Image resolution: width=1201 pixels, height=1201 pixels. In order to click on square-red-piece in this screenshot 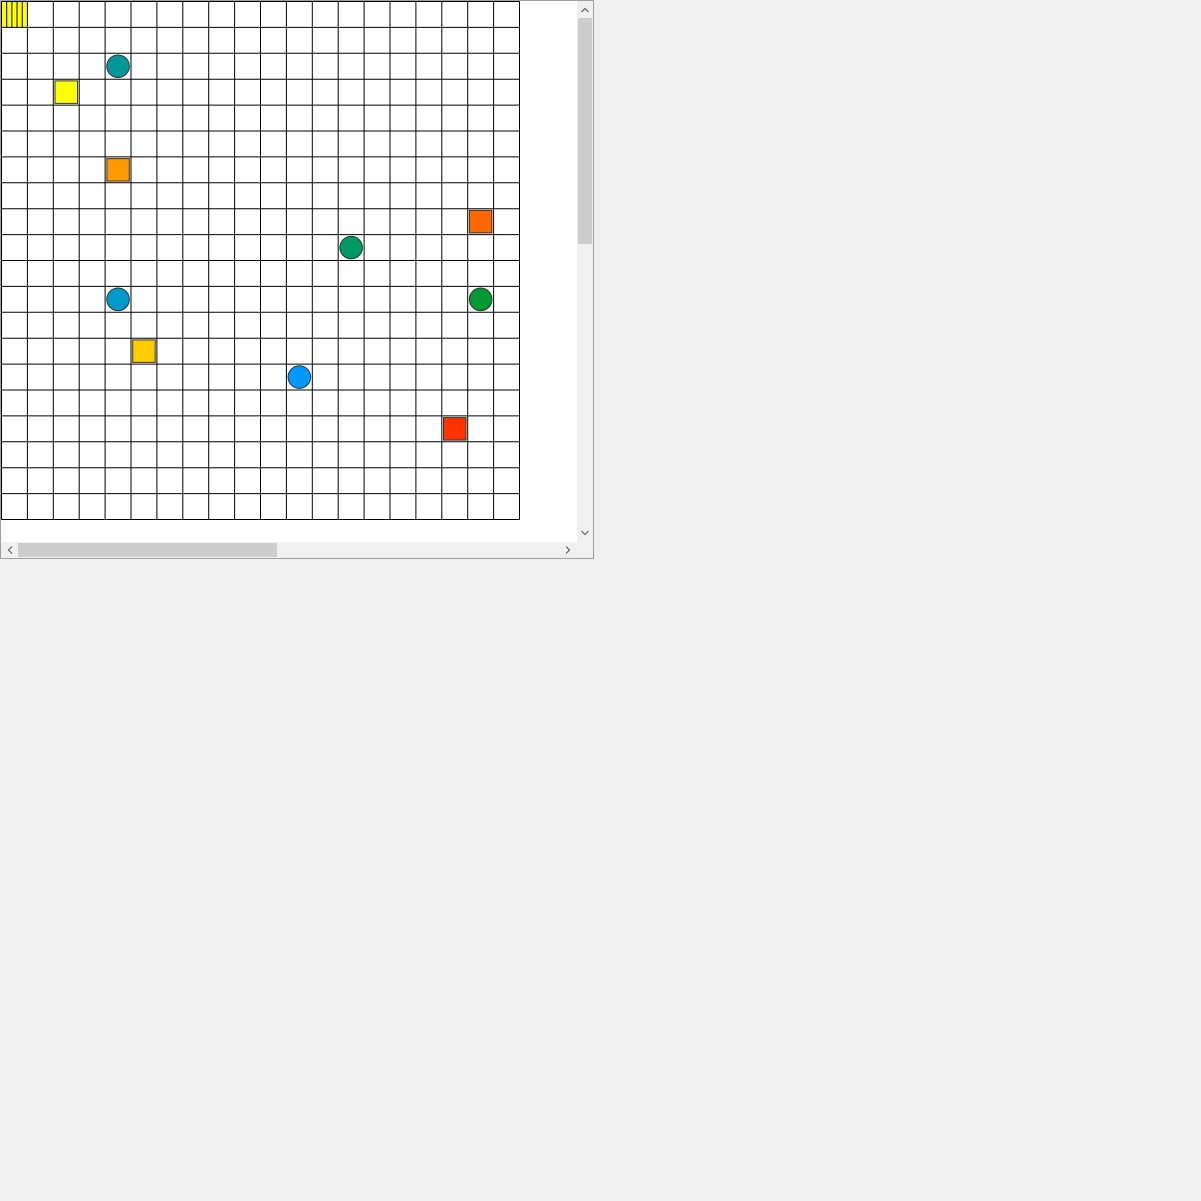, I will do `click(455, 429)`.